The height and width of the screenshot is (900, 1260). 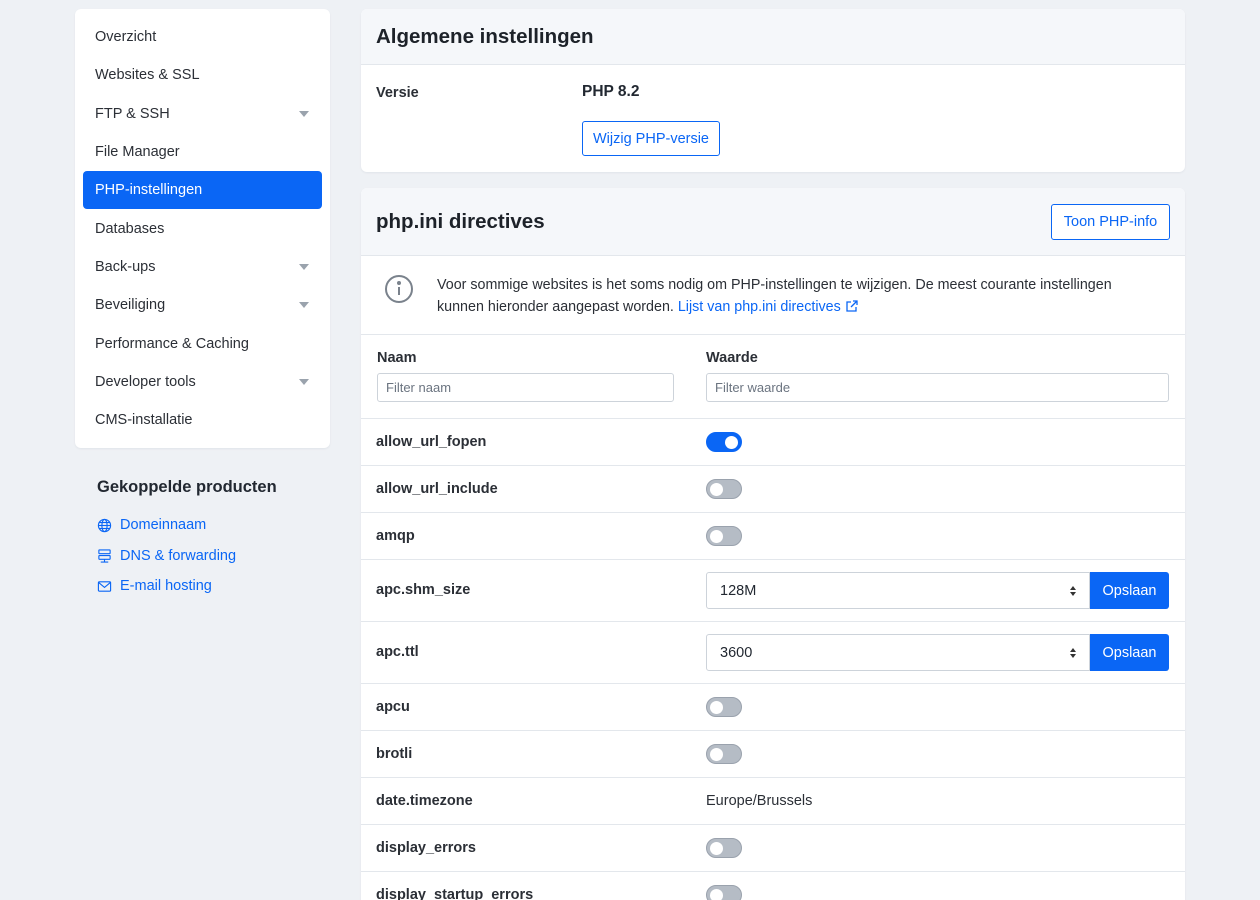 What do you see at coordinates (202, 382) in the screenshot?
I see `sidebar-item-developer-tools: Developer tools` at bounding box center [202, 382].